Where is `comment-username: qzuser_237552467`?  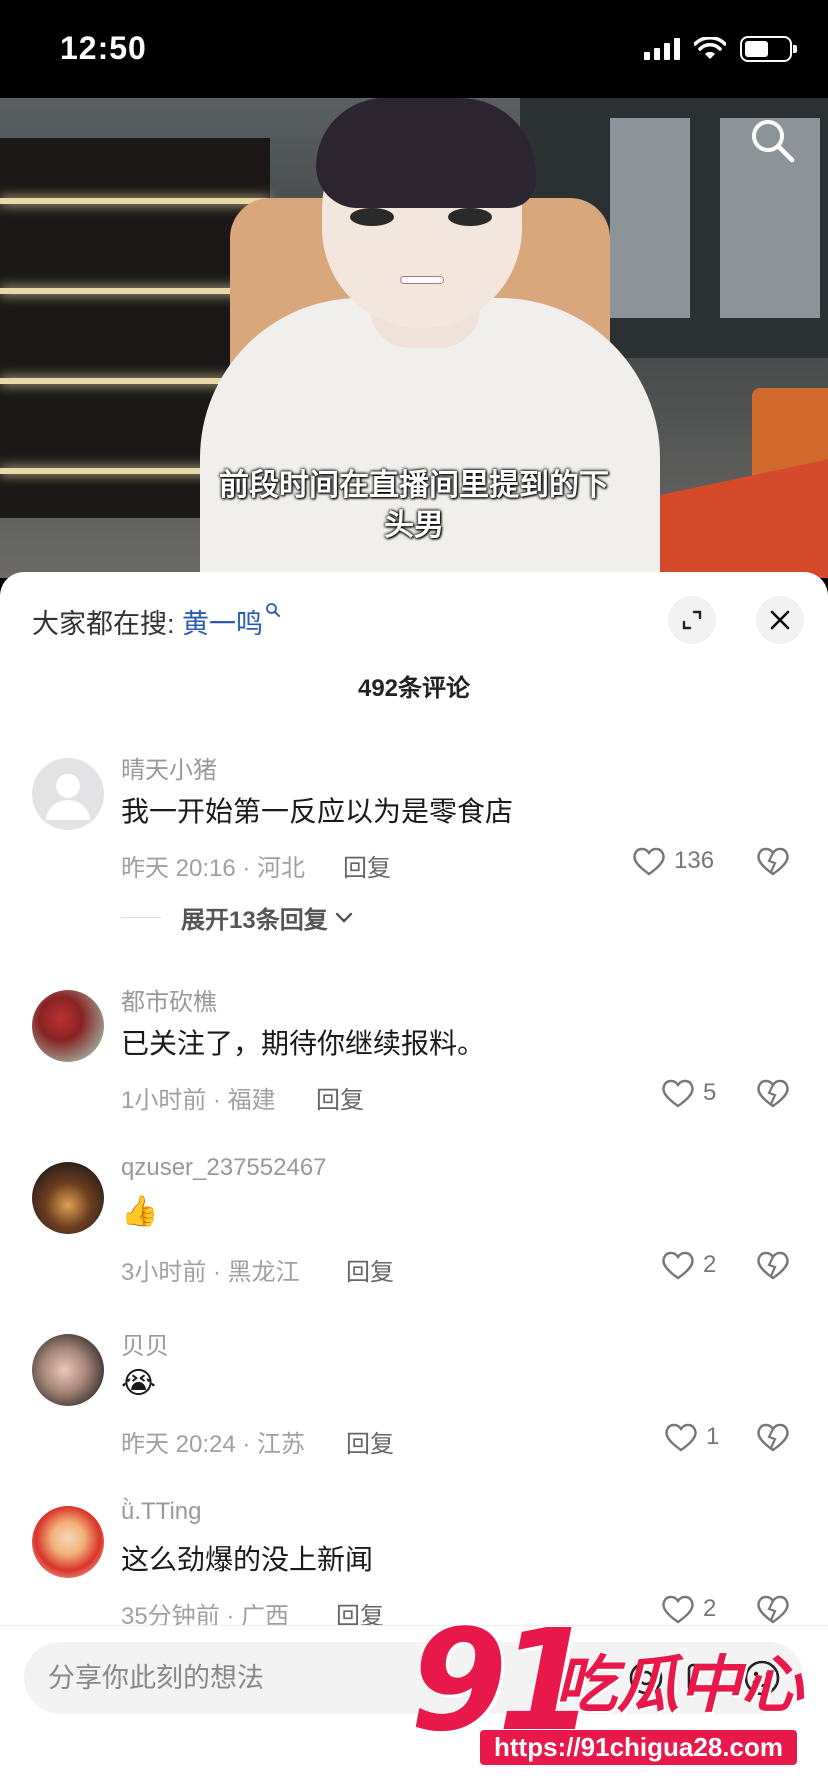 comment-username: qzuser_237552467 is located at coordinates (224, 1168).